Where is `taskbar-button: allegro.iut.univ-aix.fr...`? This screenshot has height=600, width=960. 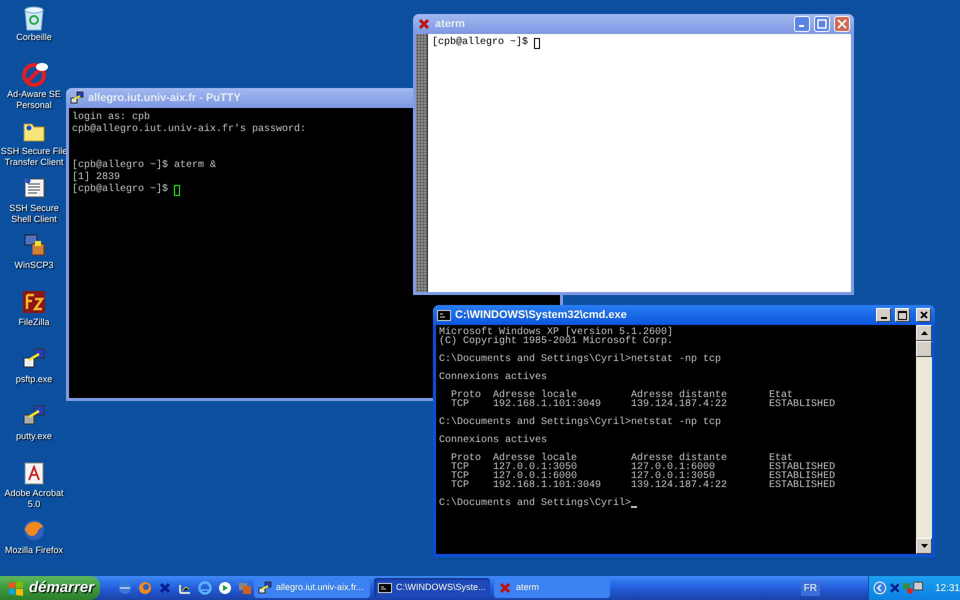
taskbar-button: allegro.iut.univ-aix.fr... is located at coordinates (312, 588).